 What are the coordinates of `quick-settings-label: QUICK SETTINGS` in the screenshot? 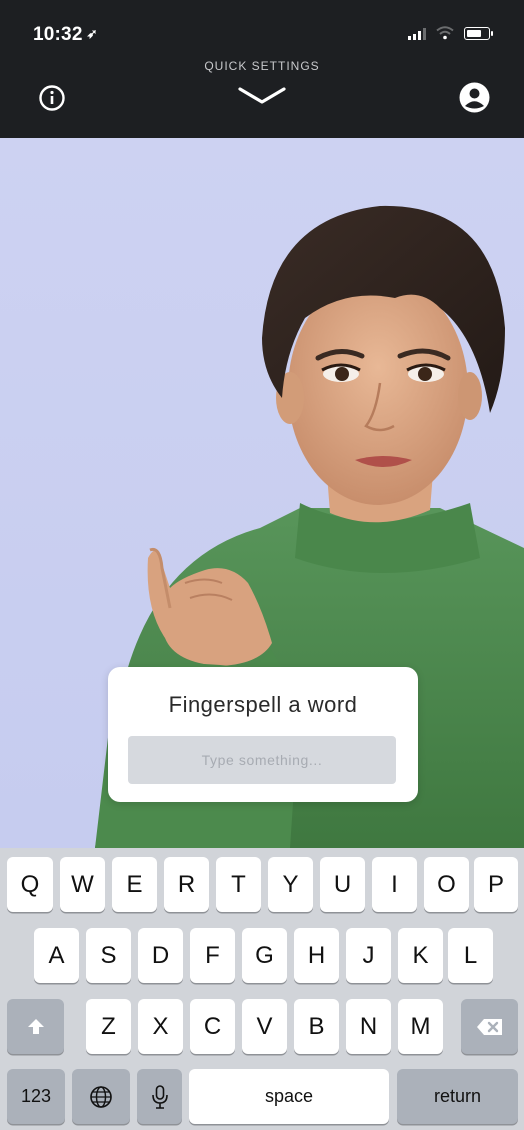 It's located at (262, 66).